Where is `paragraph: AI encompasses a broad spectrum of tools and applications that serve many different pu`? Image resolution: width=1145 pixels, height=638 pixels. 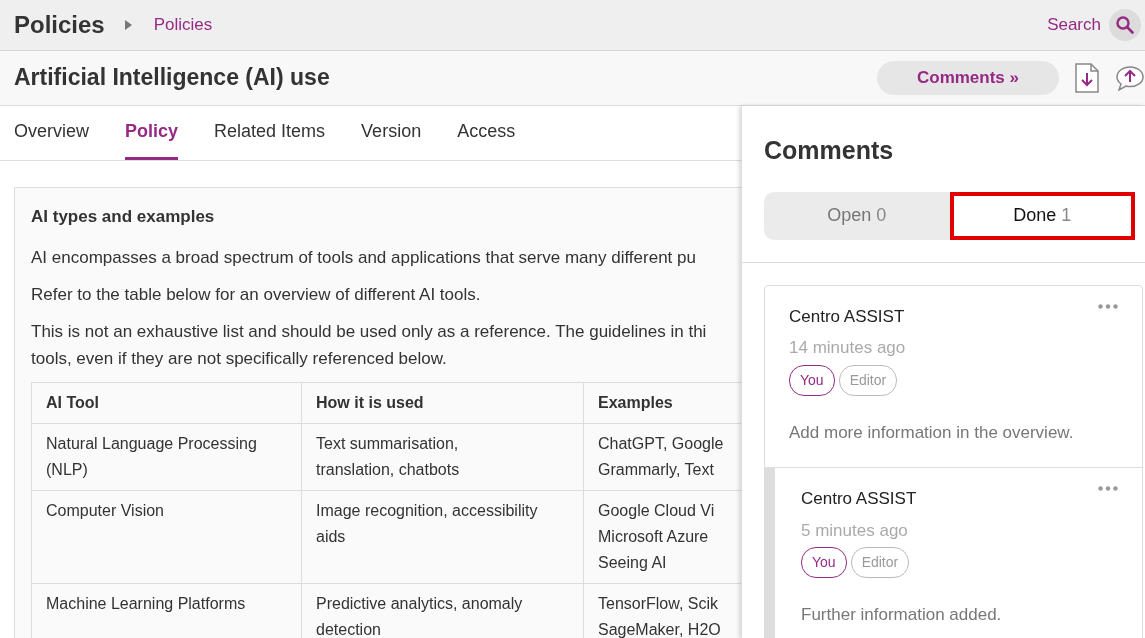 paragraph: AI encompasses a broad spectrum of tools and applications that serve many different pu is located at coordinates (364, 257).